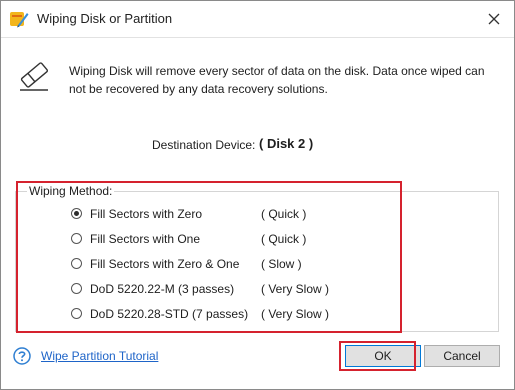 This screenshot has height=390, width=515. Describe the element at coordinates (105, 18) in the screenshot. I see `window-title: Wiping Disk or Partition` at that location.